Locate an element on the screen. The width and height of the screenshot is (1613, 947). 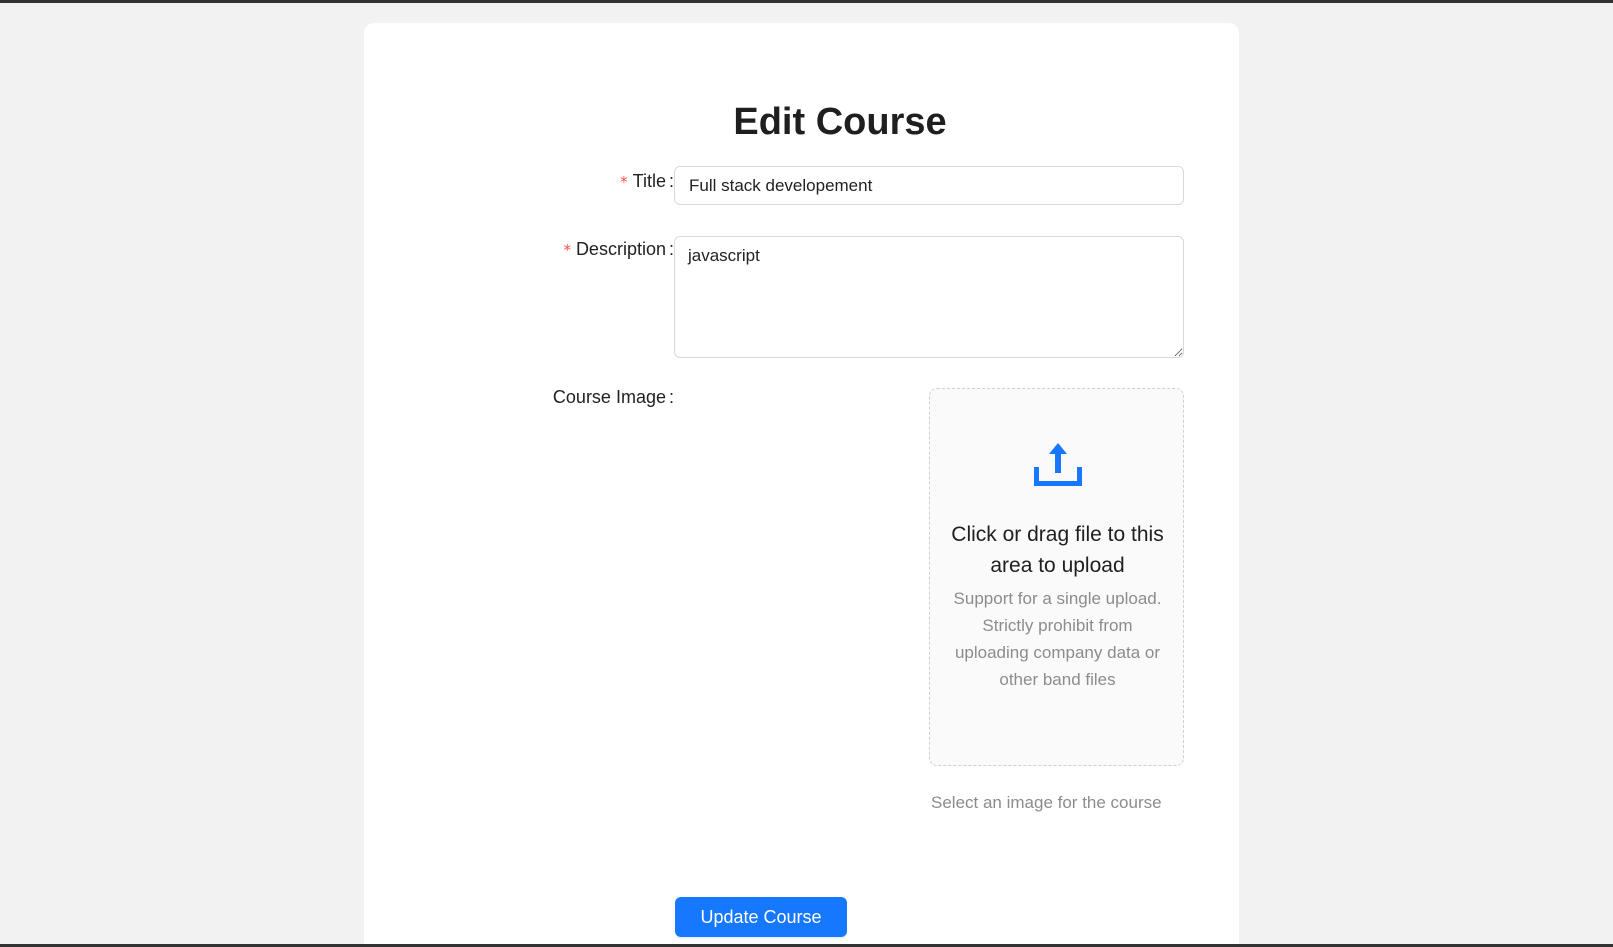
description-label: * Description: is located at coordinates (618, 249).